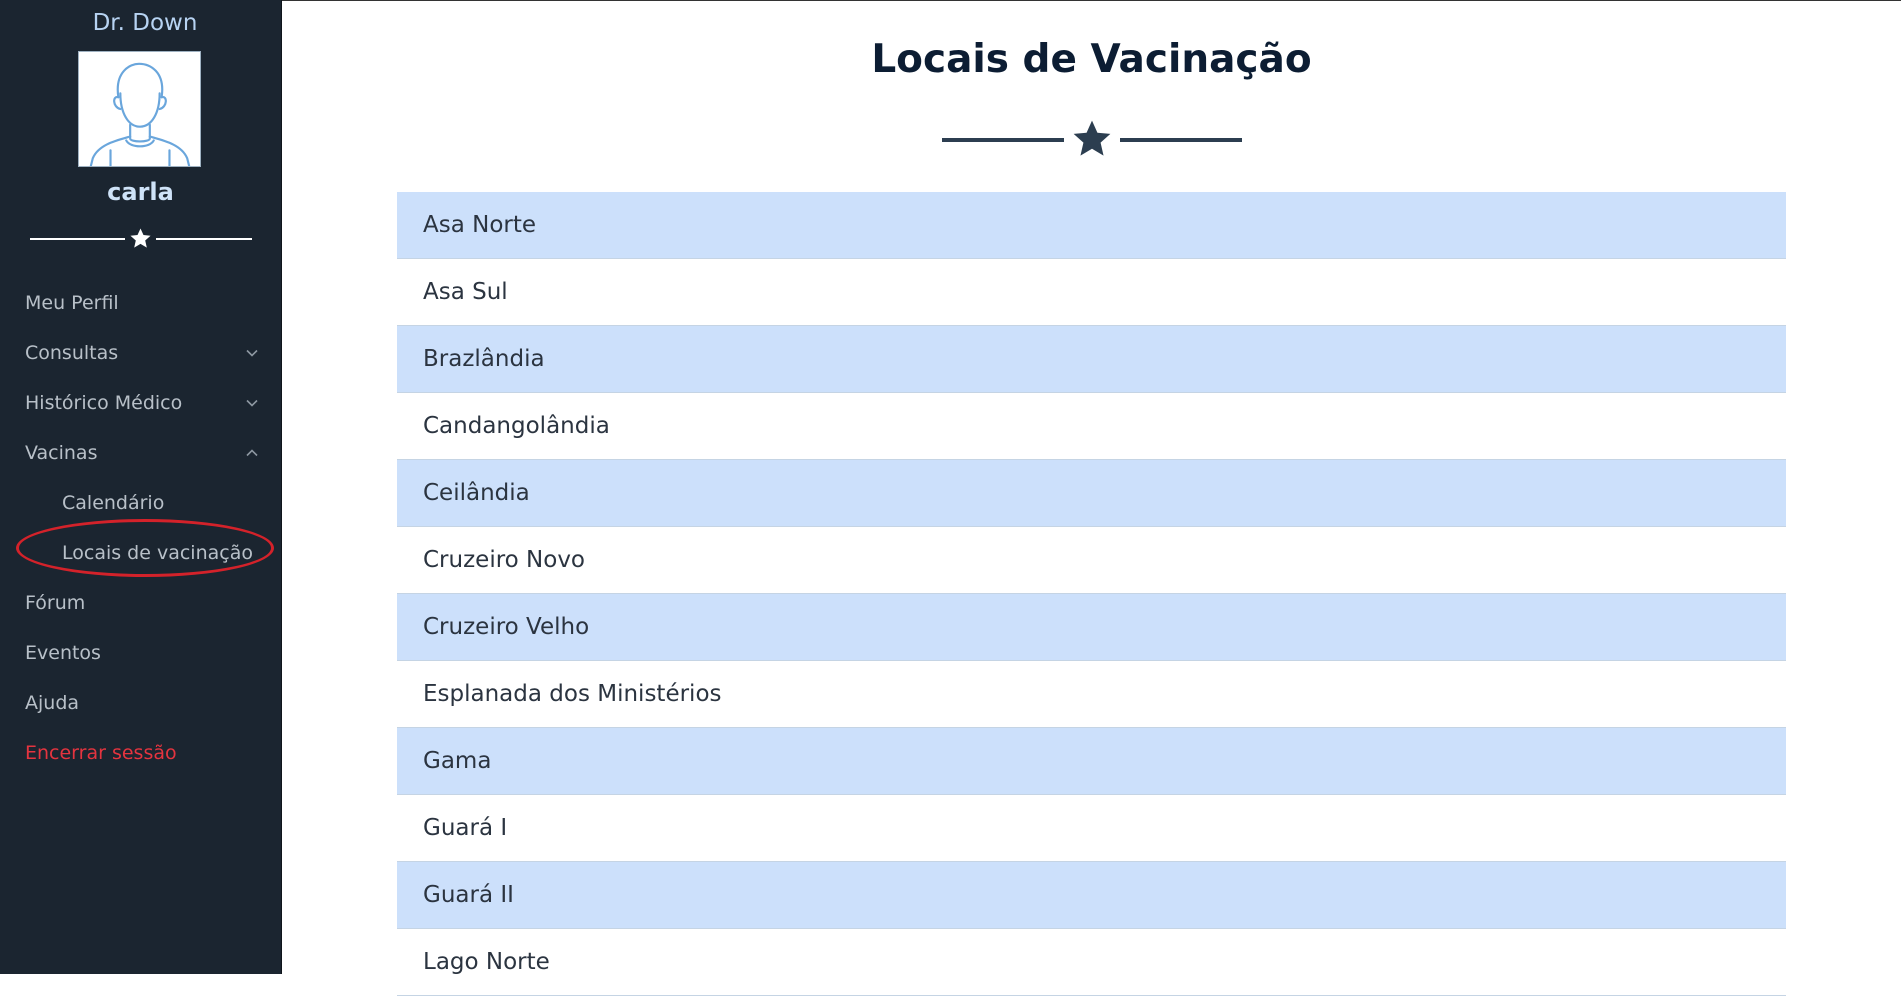  I want to click on brand-name: Dr. Down, so click(145, 23).